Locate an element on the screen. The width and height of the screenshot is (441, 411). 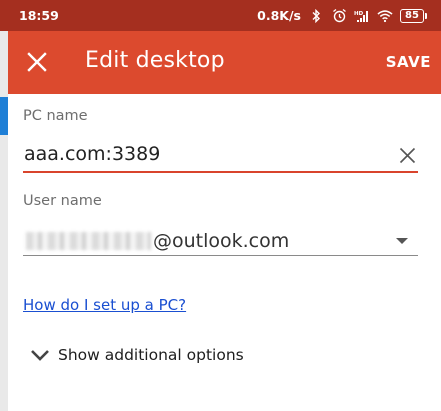
additional-options-label: Show additional options is located at coordinates (151, 355).